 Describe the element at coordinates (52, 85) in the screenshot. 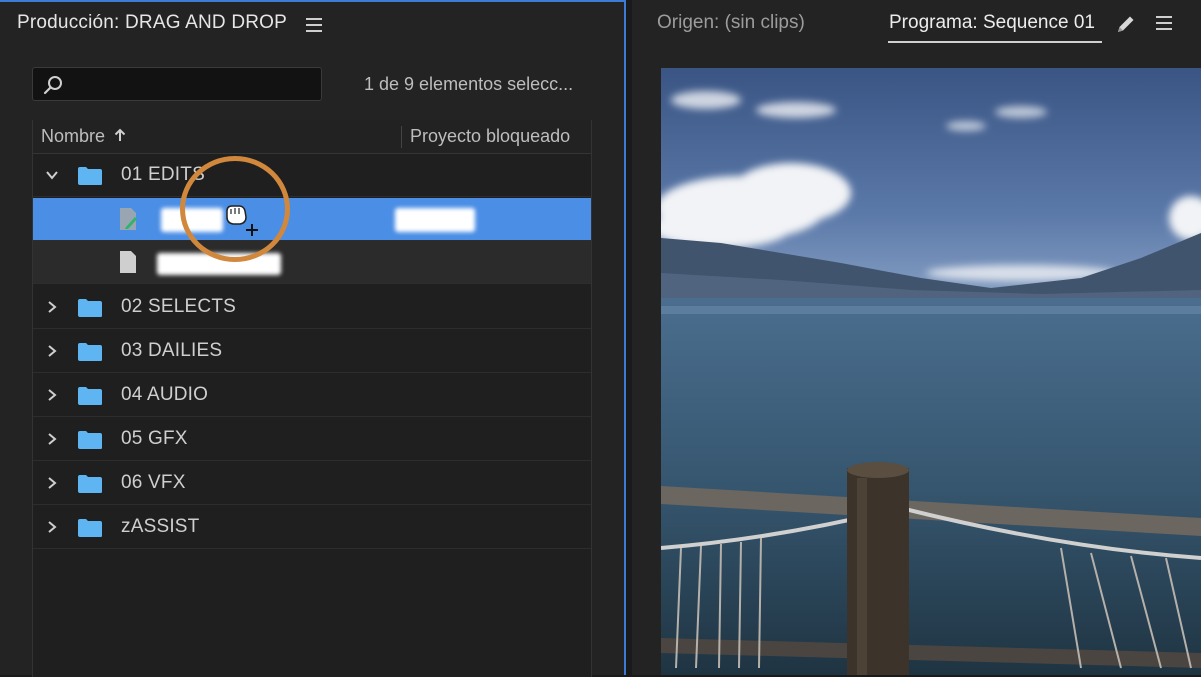

I see `search-icon` at that location.